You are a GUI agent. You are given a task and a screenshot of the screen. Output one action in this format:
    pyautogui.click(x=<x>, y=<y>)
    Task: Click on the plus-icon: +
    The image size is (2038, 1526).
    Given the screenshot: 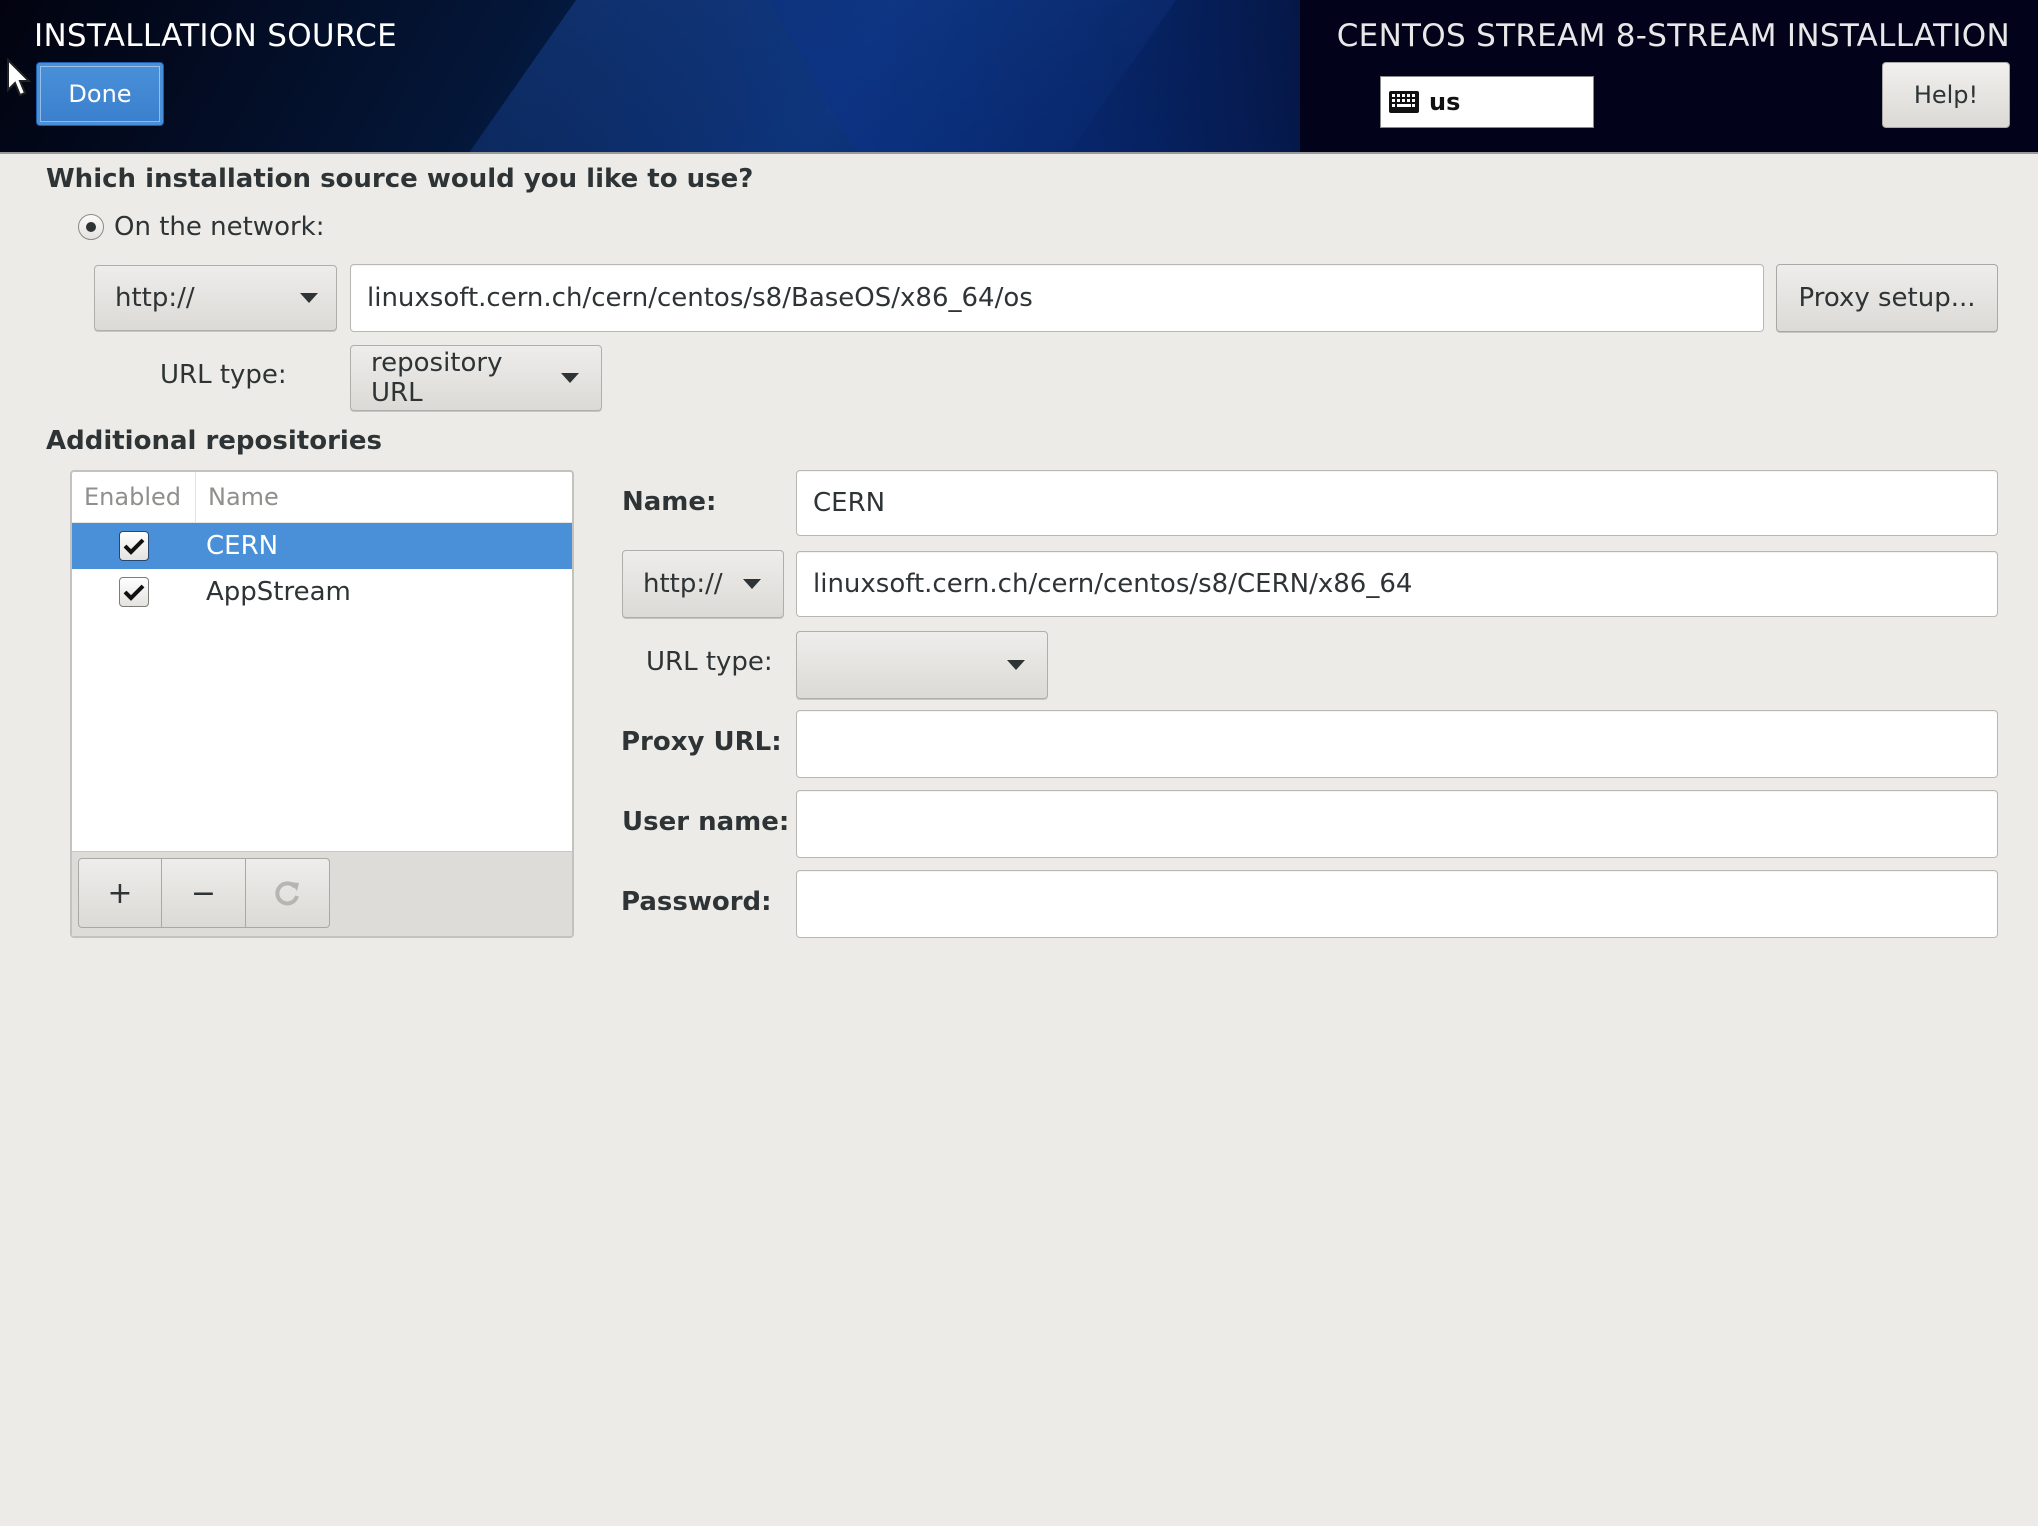 What is the action you would take?
    pyautogui.click(x=120, y=893)
    